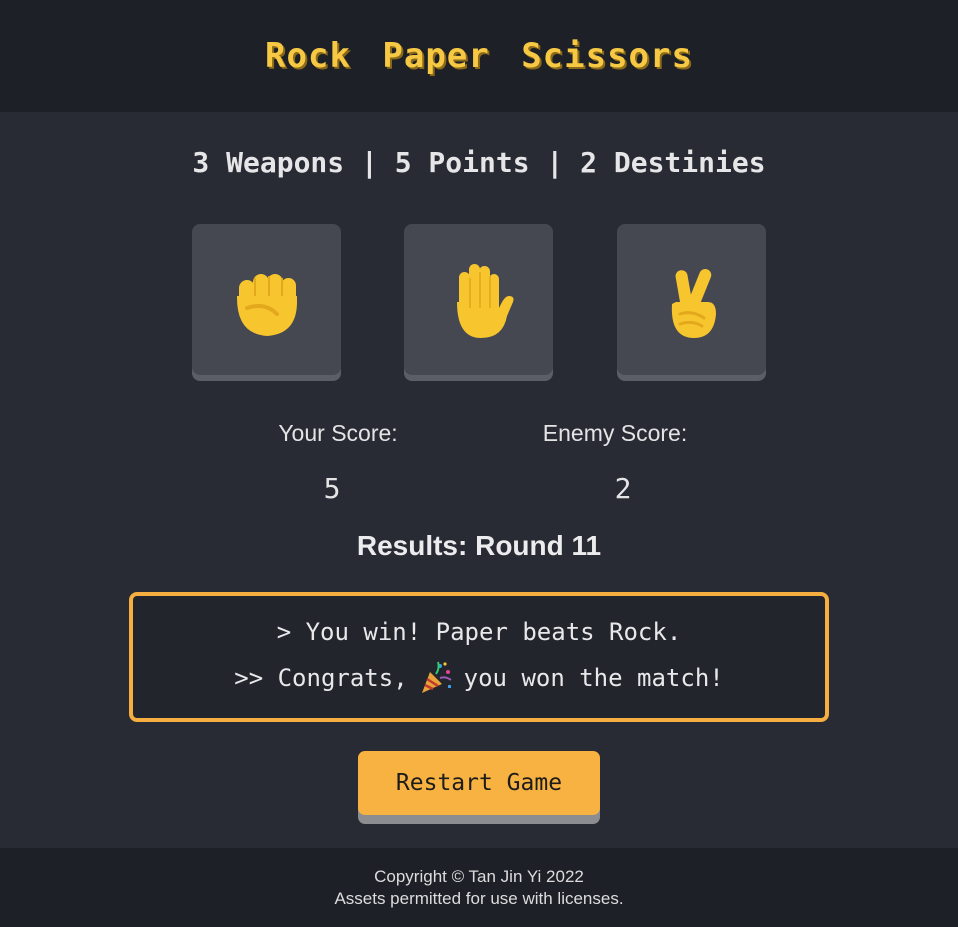 Image resolution: width=958 pixels, height=927 pixels. Describe the element at coordinates (338, 433) in the screenshot. I see `player-score-label: Your Score:` at that location.